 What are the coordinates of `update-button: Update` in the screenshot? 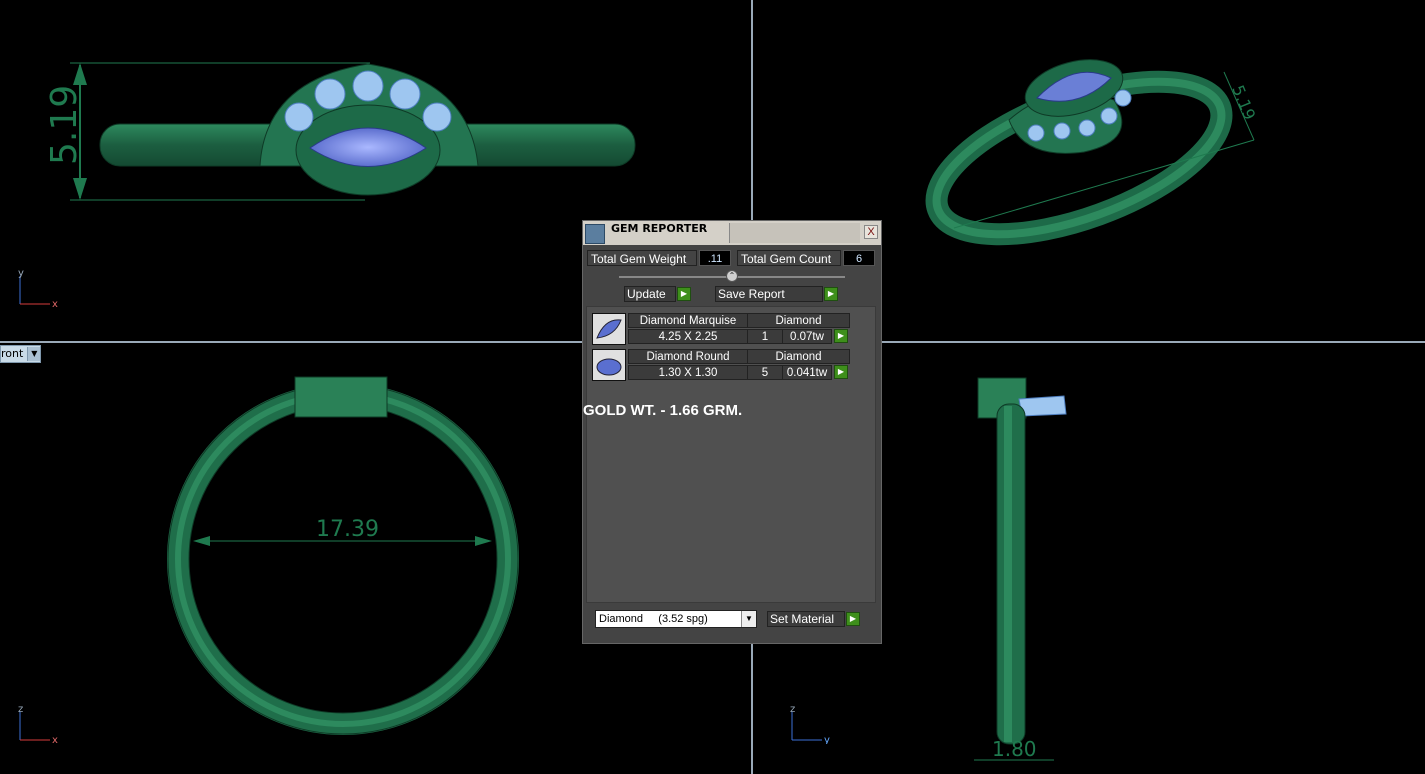 It's located at (650, 294).